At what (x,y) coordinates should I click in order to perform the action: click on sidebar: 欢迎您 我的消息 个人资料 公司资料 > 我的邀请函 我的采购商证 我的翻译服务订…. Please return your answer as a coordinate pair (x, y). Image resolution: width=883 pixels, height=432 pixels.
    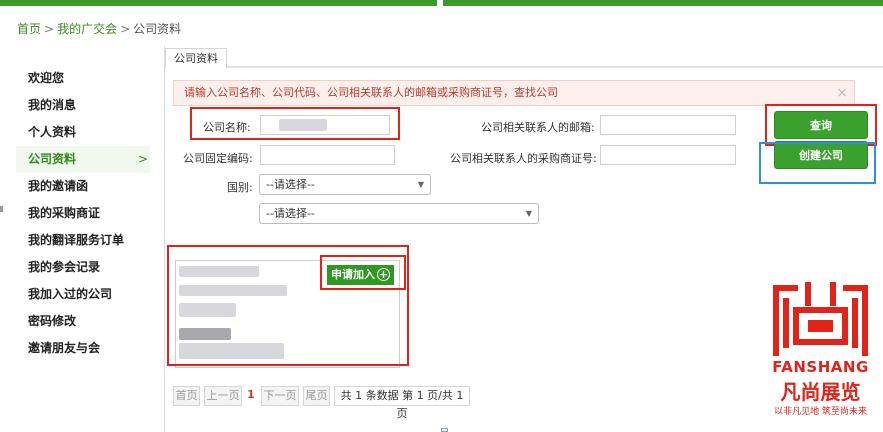
    Looking at the image, I should click on (83, 211).